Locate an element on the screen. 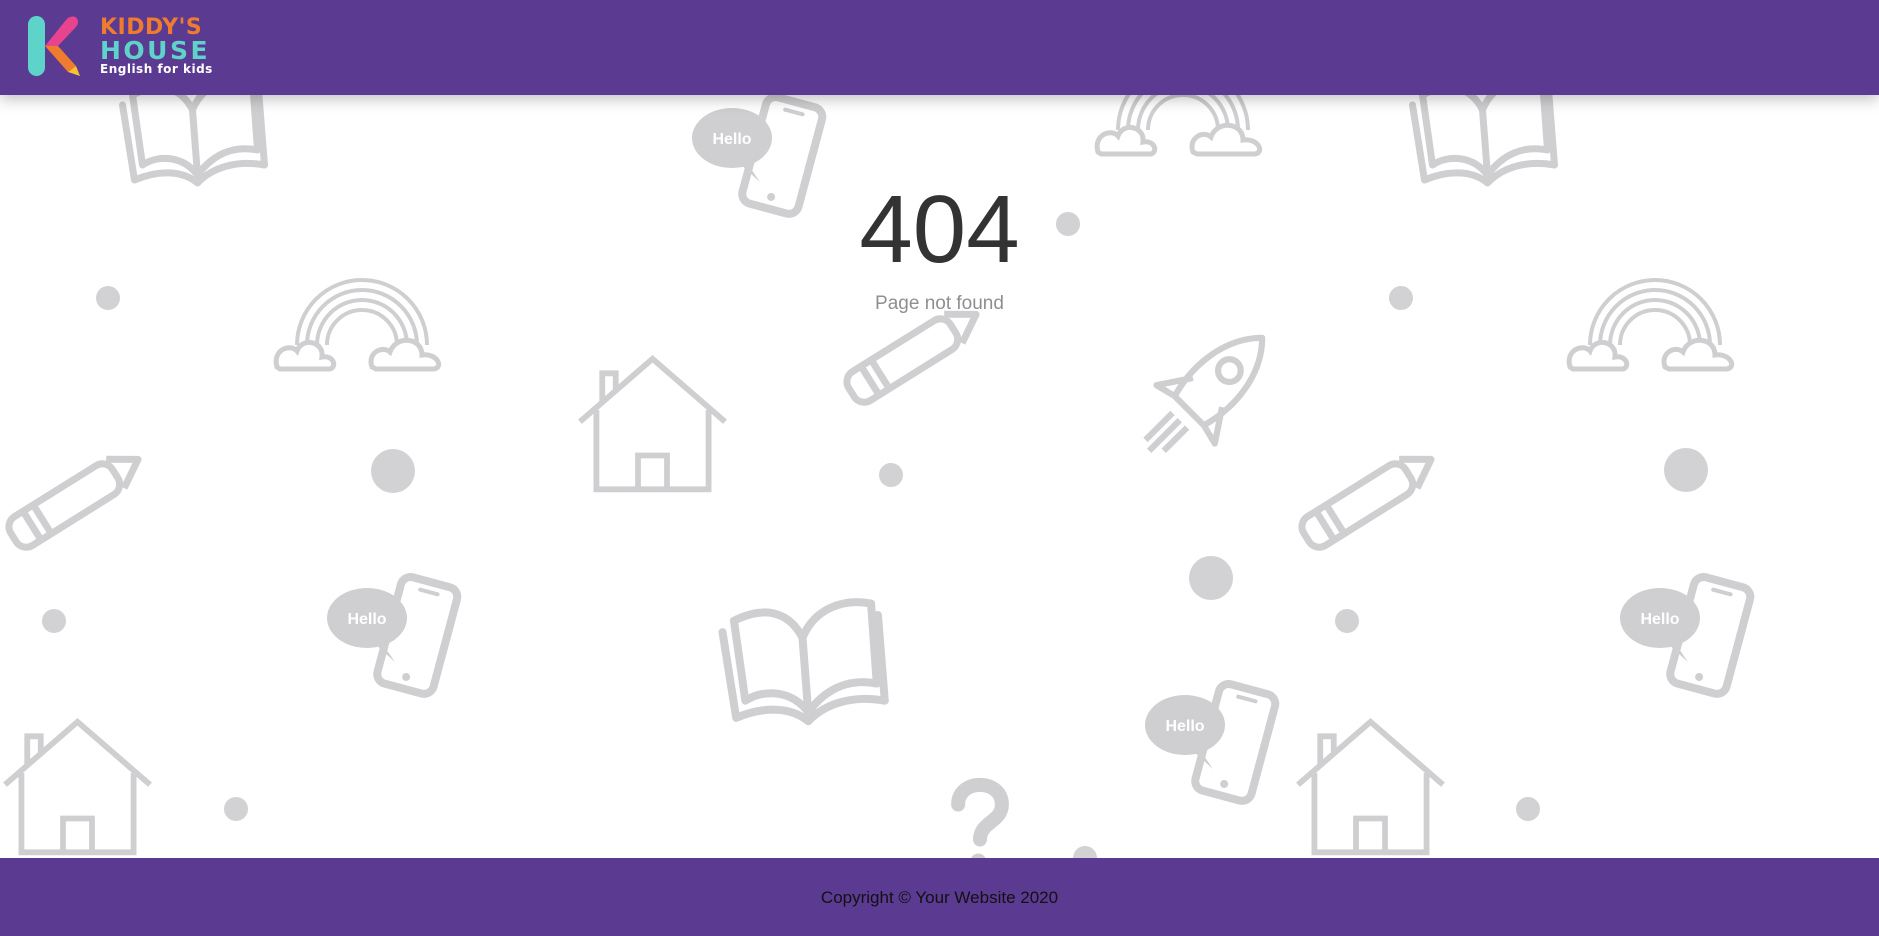 The width and height of the screenshot is (1879, 936). site-footer: Copyright © Your Website 2020 is located at coordinates (939, 897).